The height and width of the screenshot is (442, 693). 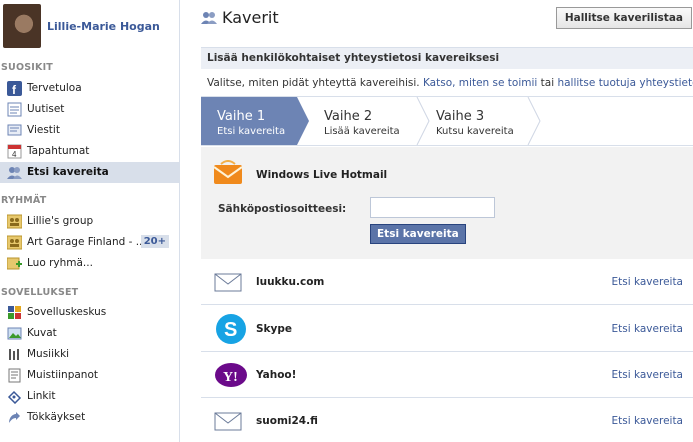 What do you see at coordinates (14, 109) in the screenshot?
I see `news-feed-icon` at bounding box center [14, 109].